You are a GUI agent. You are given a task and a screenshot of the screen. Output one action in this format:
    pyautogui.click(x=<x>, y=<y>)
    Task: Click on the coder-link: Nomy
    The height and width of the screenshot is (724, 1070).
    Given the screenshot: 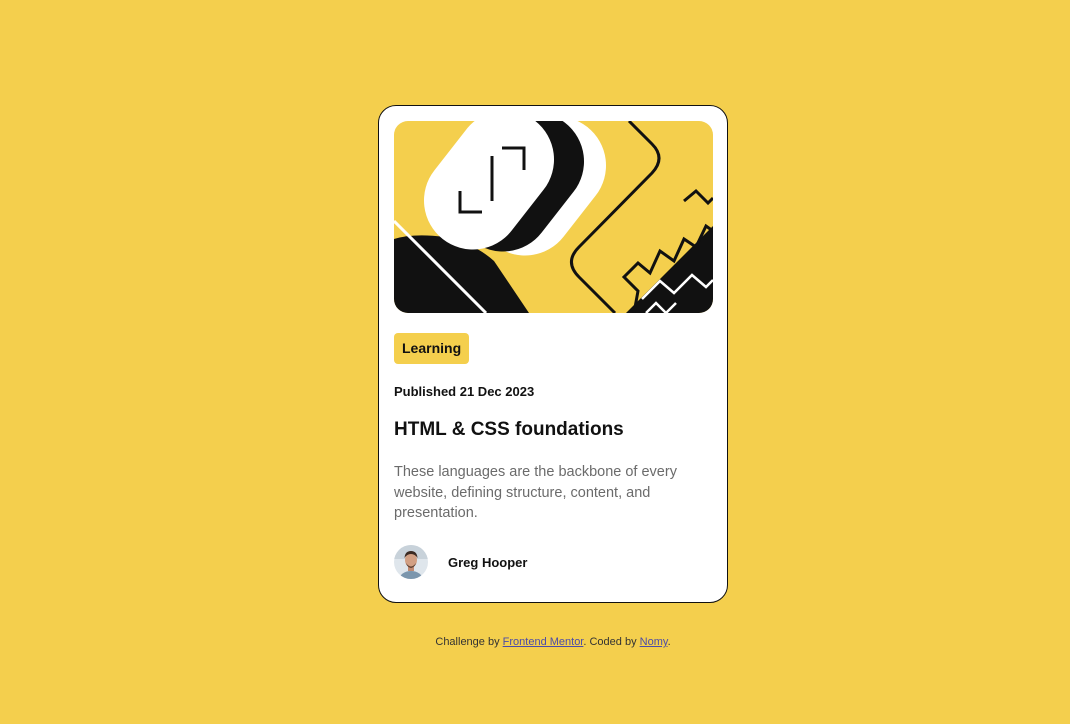 What is the action you would take?
    pyautogui.click(x=654, y=642)
    